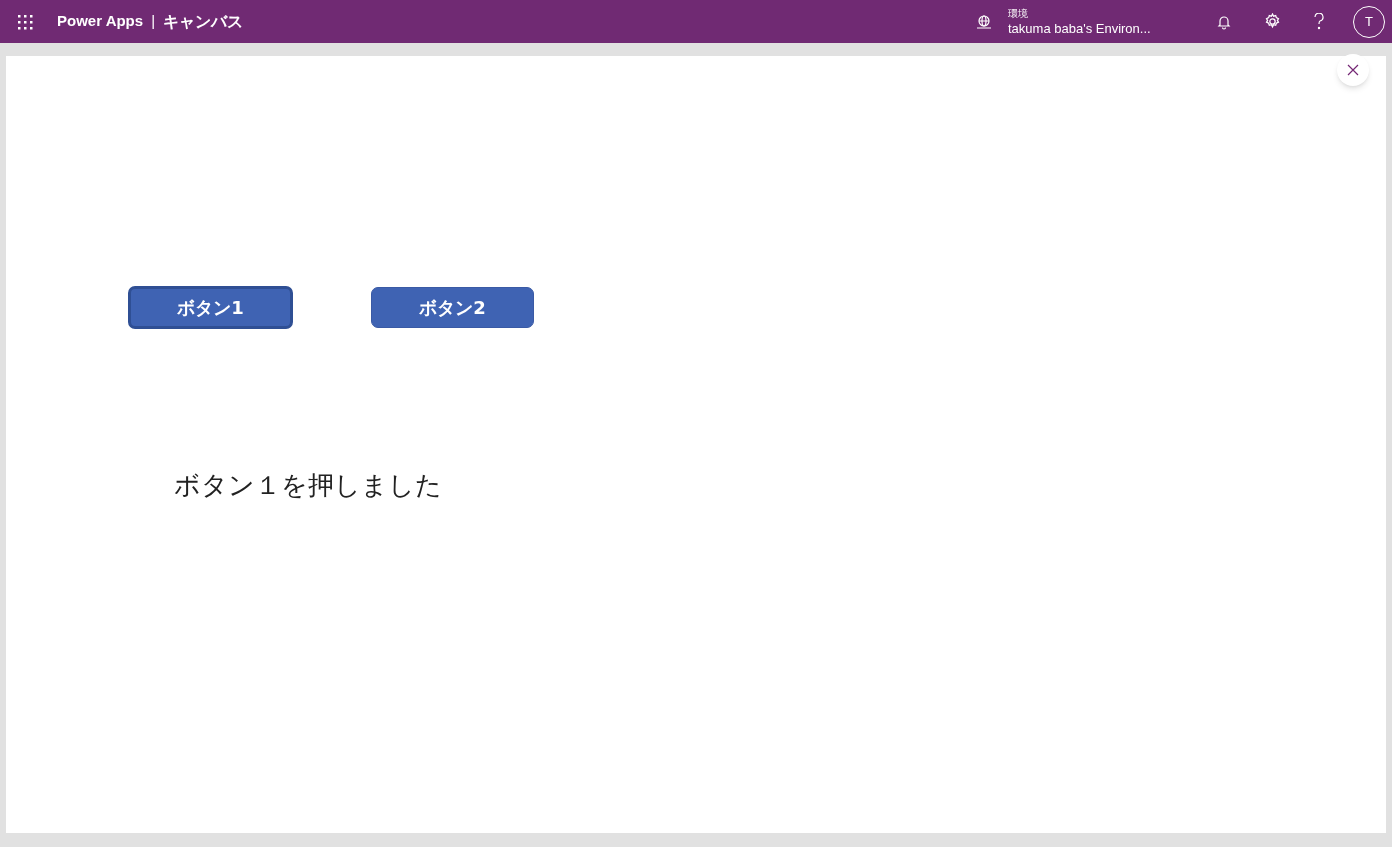 This screenshot has width=1392, height=847. I want to click on app-kind: キャンバス, so click(203, 21).